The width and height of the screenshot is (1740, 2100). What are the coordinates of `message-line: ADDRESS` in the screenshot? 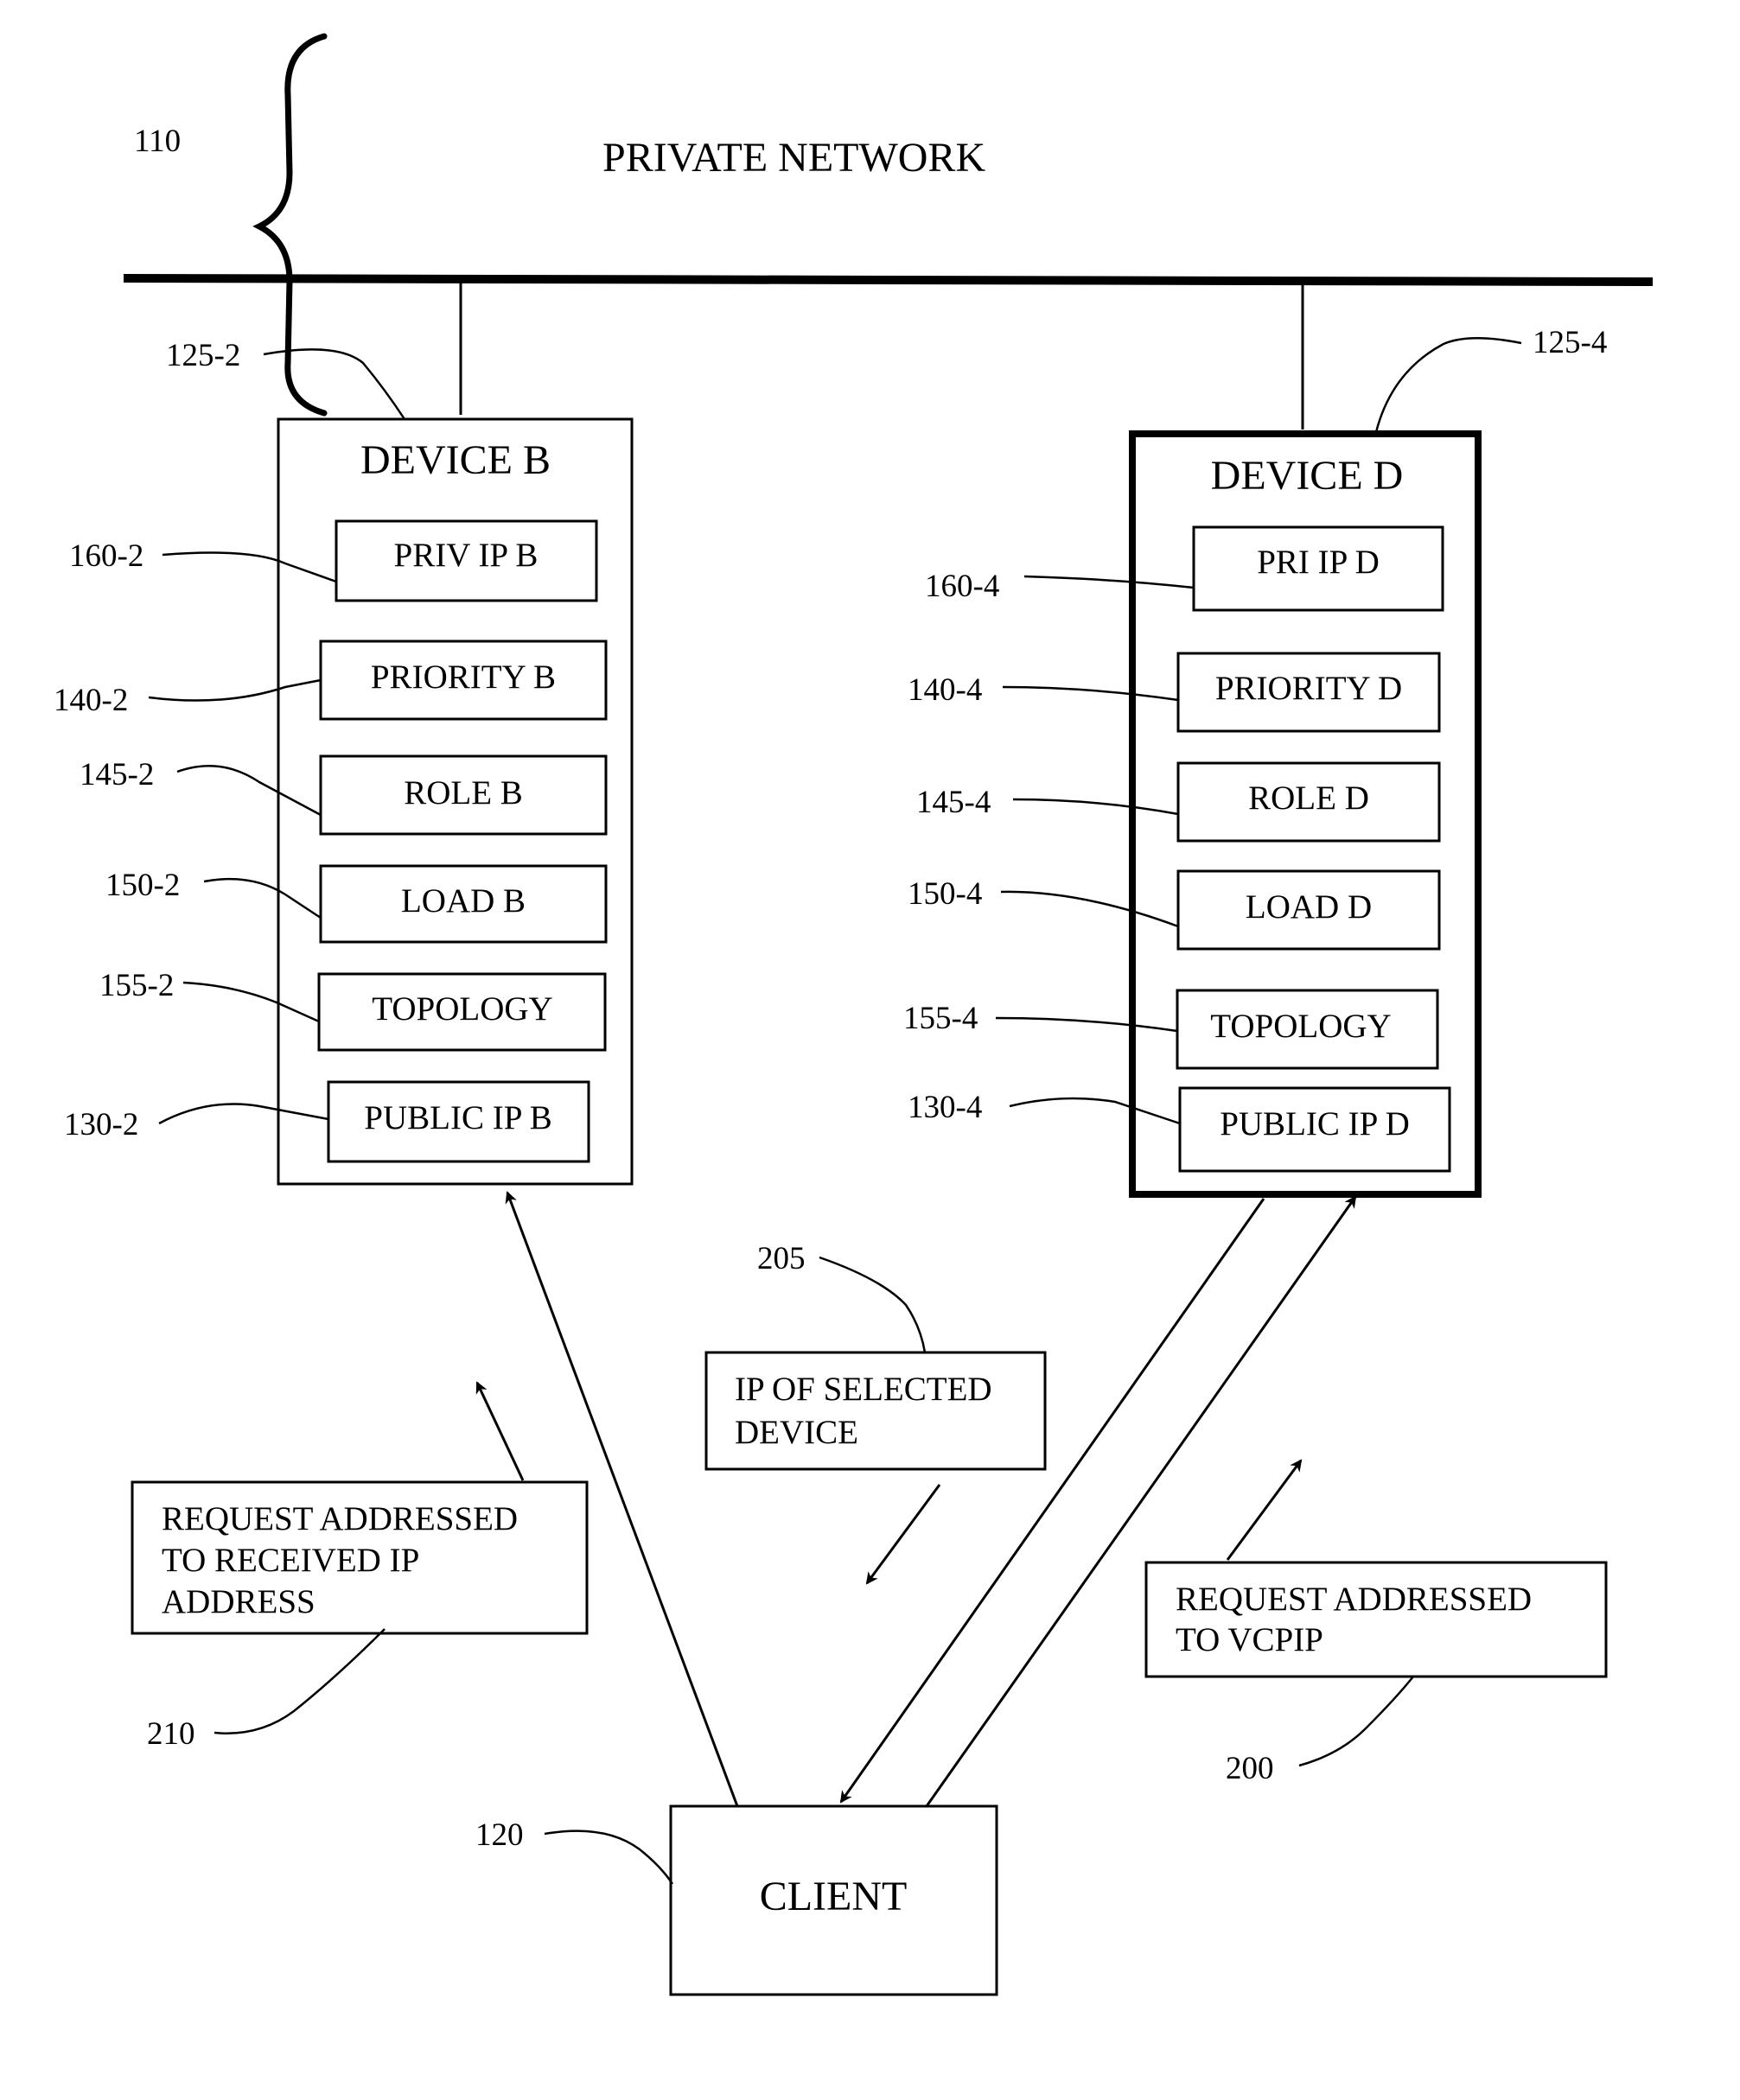 It's located at (239, 1601).